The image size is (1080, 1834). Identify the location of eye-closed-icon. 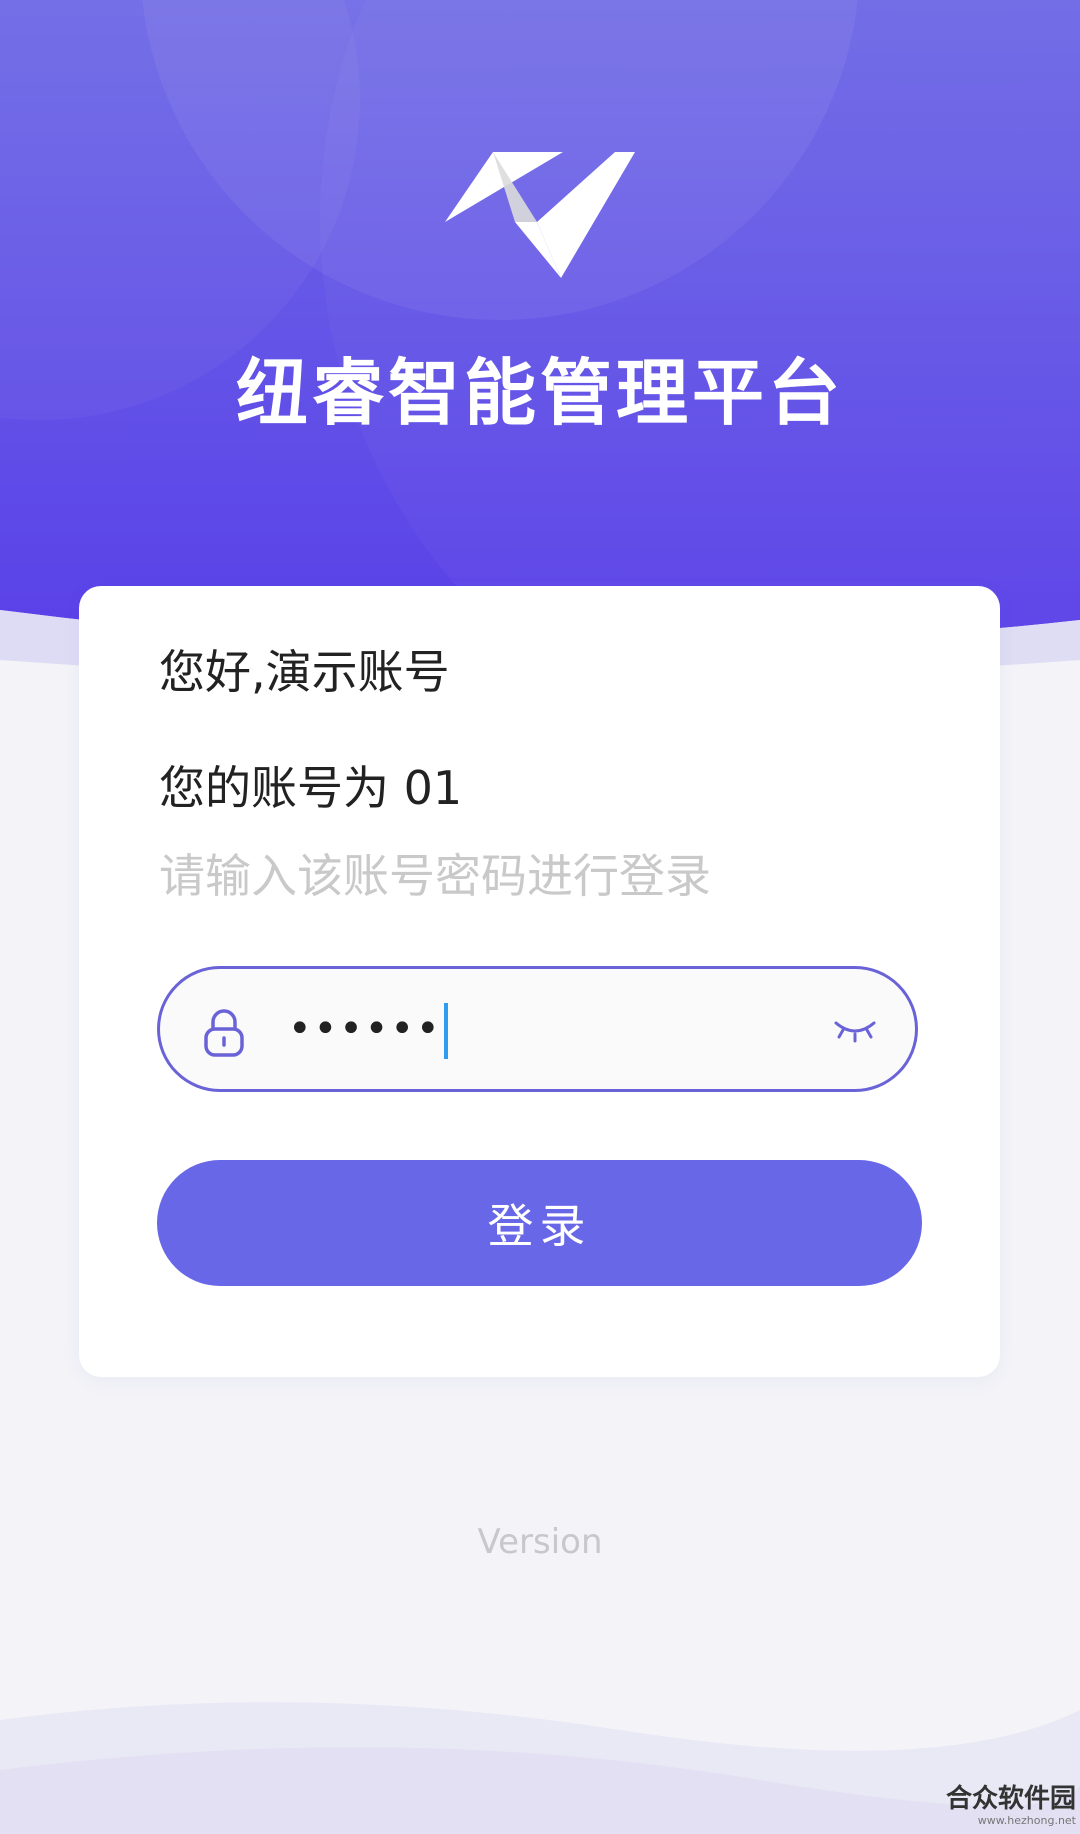
(855, 1030).